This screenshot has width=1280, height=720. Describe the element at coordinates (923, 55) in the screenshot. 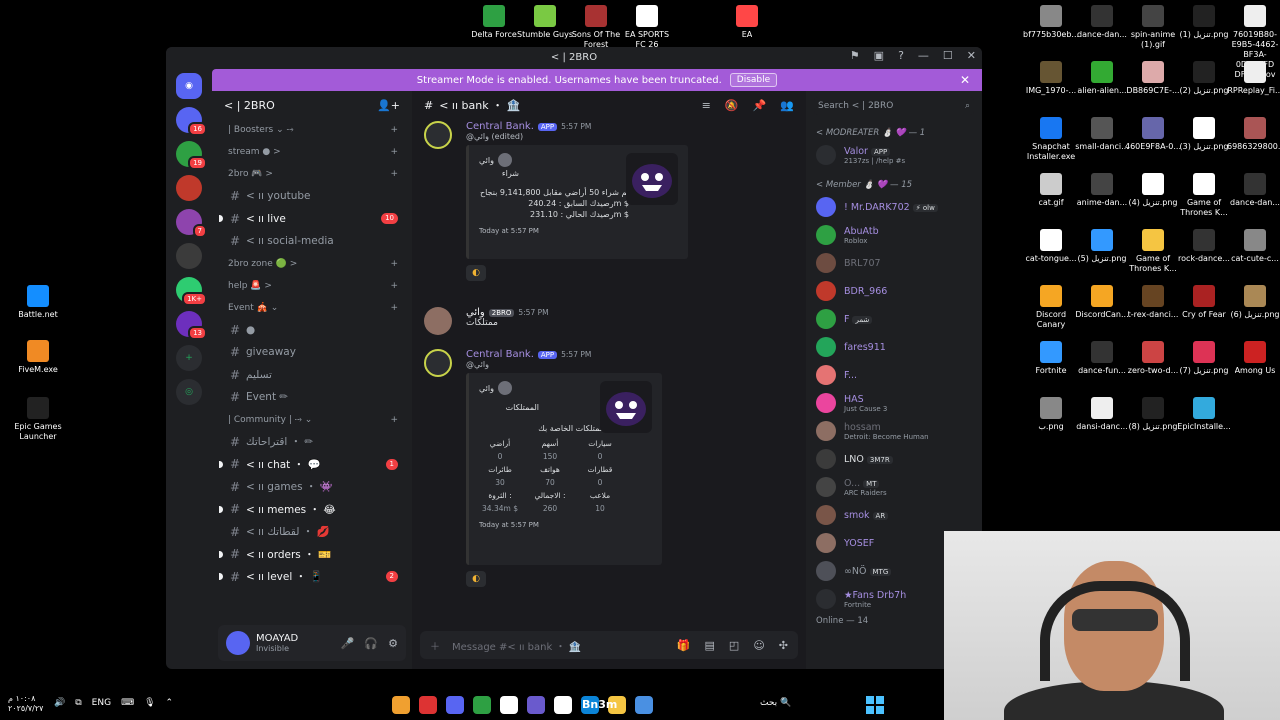

I see `minimize-button: —` at that location.